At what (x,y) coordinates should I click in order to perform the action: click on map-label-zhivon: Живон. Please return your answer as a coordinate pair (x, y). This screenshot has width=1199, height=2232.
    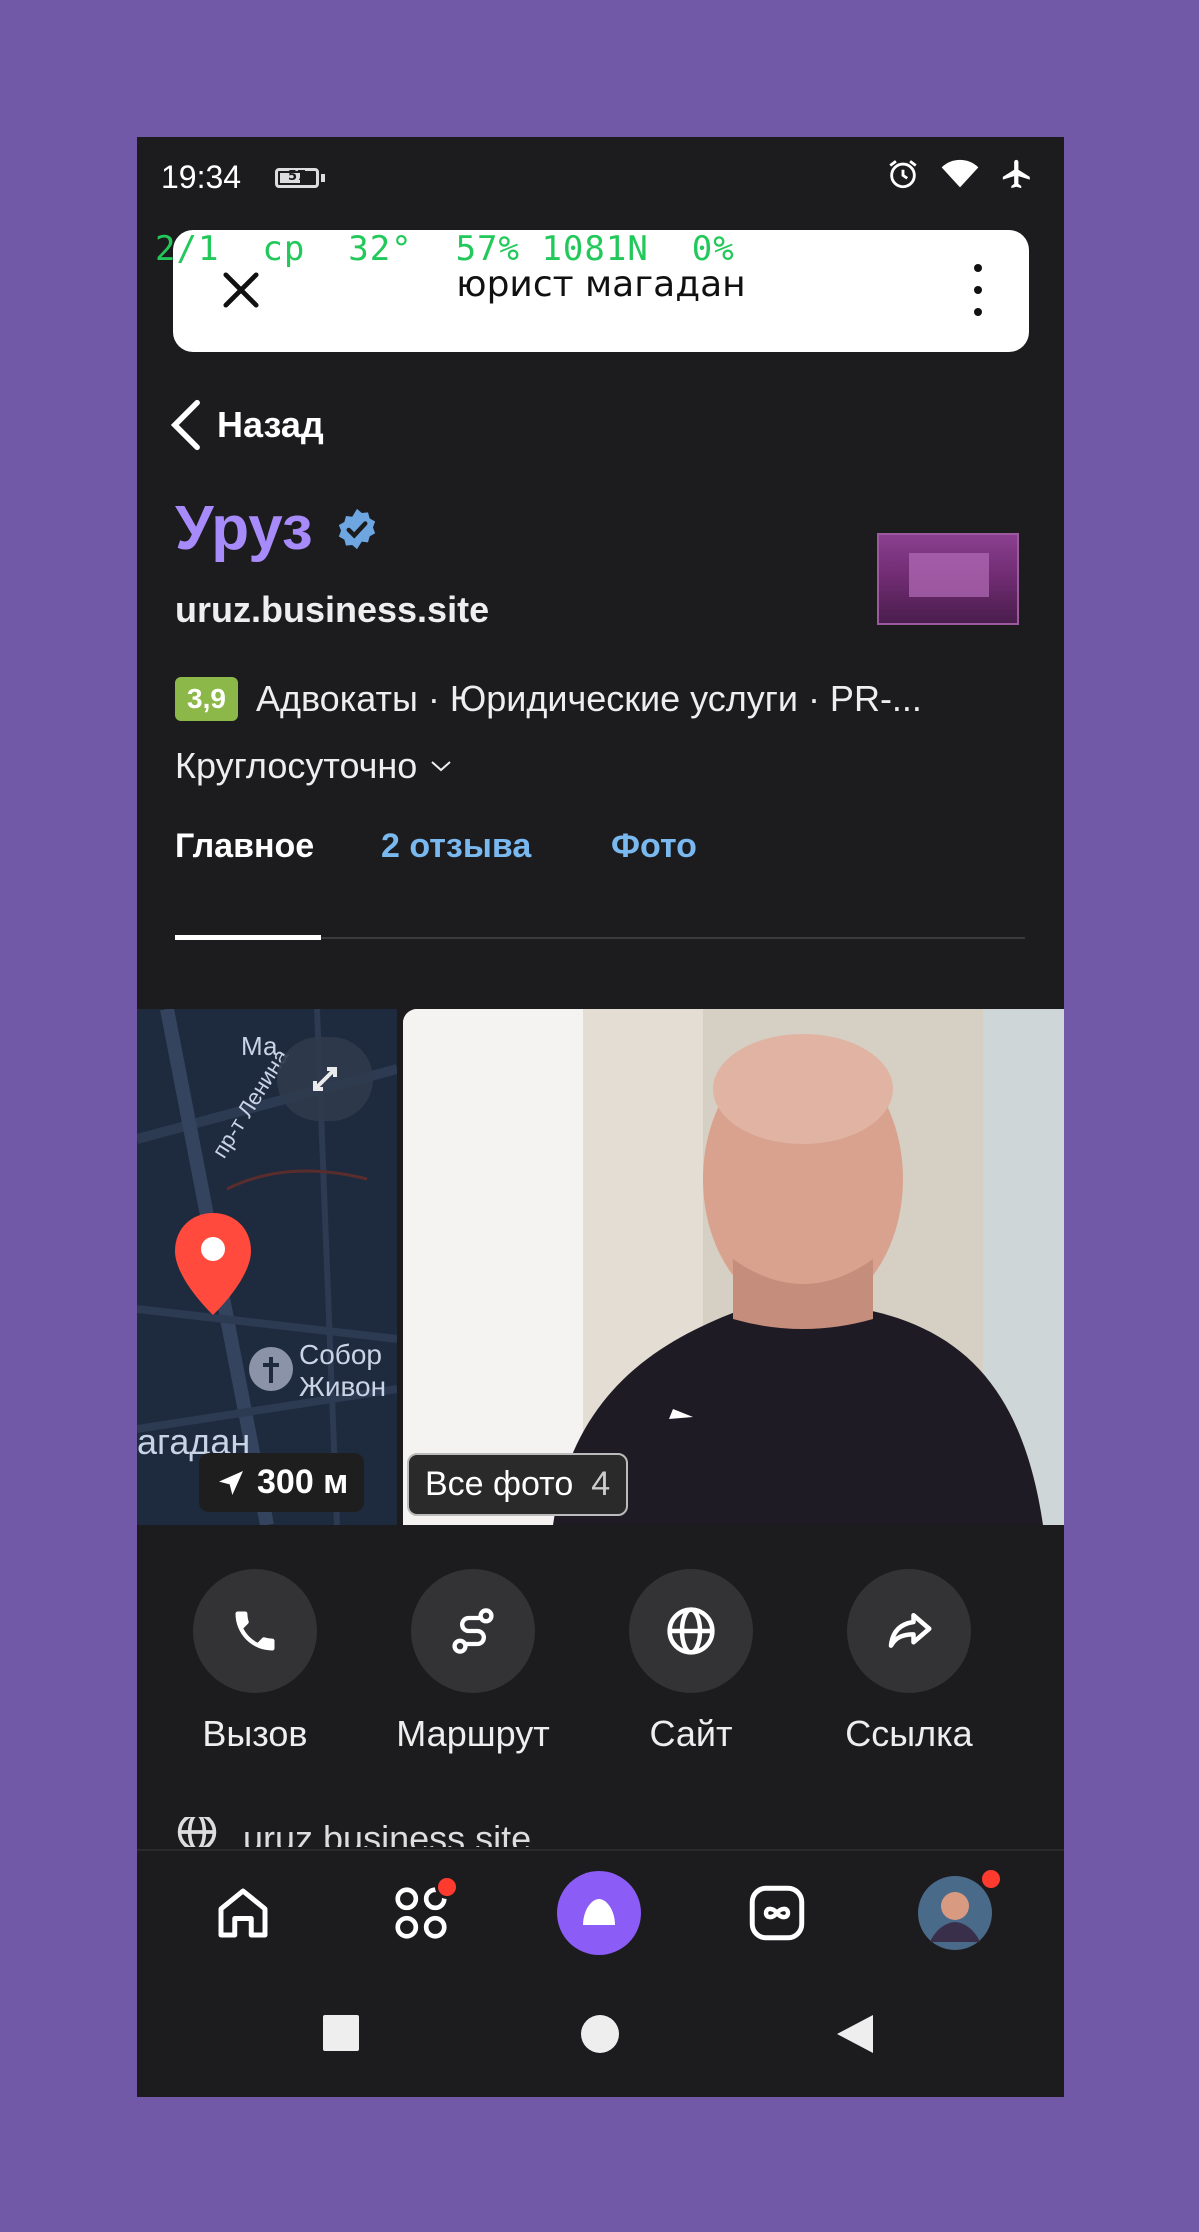
    Looking at the image, I should click on (343, 1386).